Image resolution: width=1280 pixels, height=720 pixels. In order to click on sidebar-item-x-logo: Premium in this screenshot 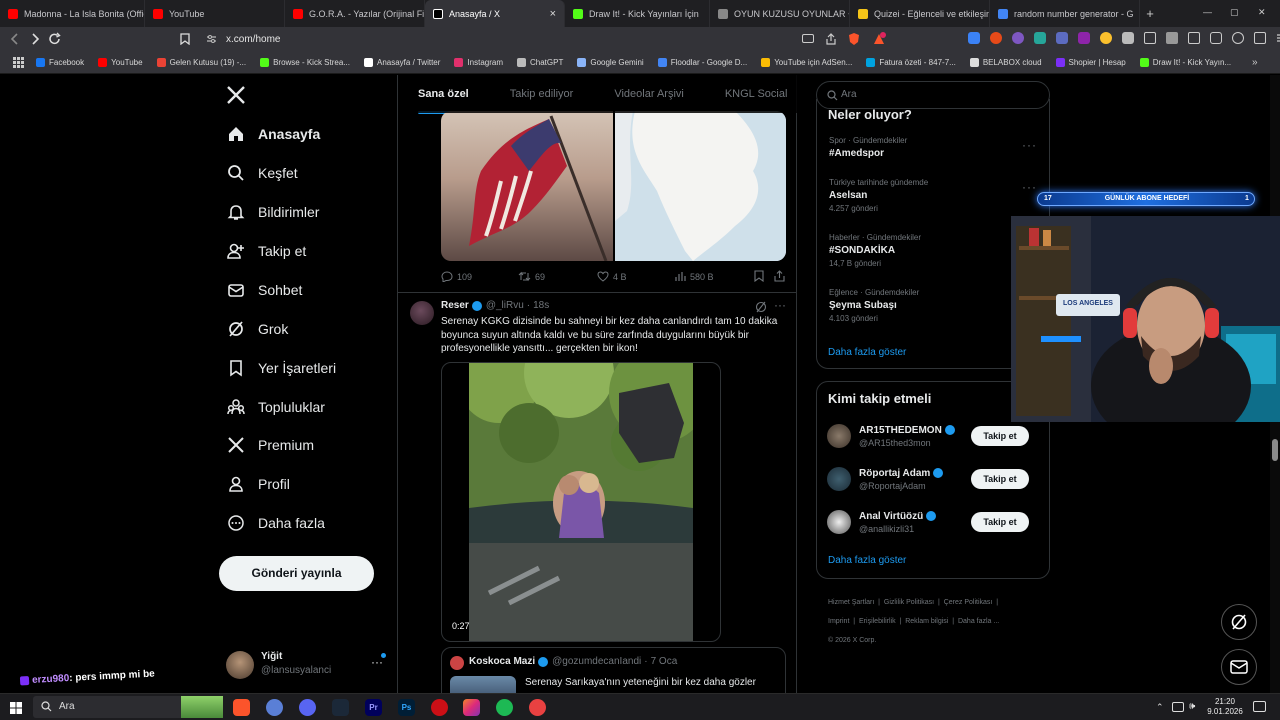, I will do `click(270, 445)`.